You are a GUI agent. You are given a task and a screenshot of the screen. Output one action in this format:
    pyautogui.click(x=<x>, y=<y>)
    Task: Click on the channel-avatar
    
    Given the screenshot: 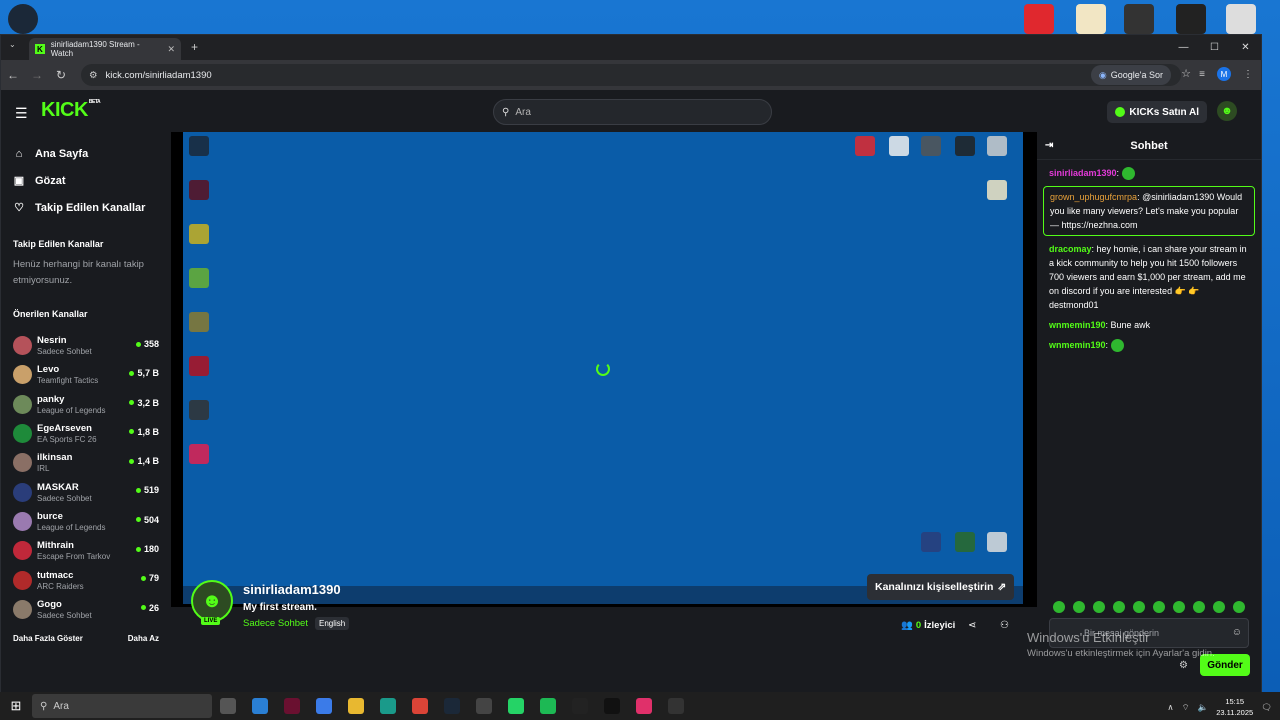 What is the action you would take?
    pyautogui.click(x=22, y=434)
    